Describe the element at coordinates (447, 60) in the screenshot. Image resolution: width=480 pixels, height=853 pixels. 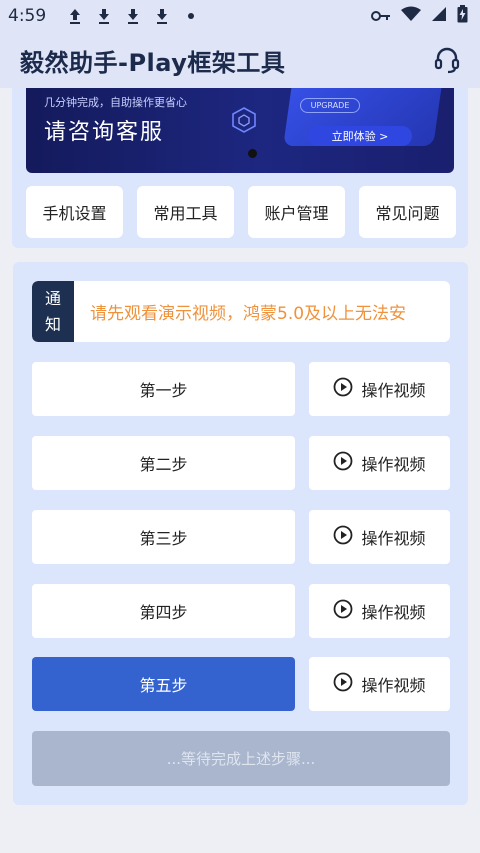
I see `headset-icon` at that location.